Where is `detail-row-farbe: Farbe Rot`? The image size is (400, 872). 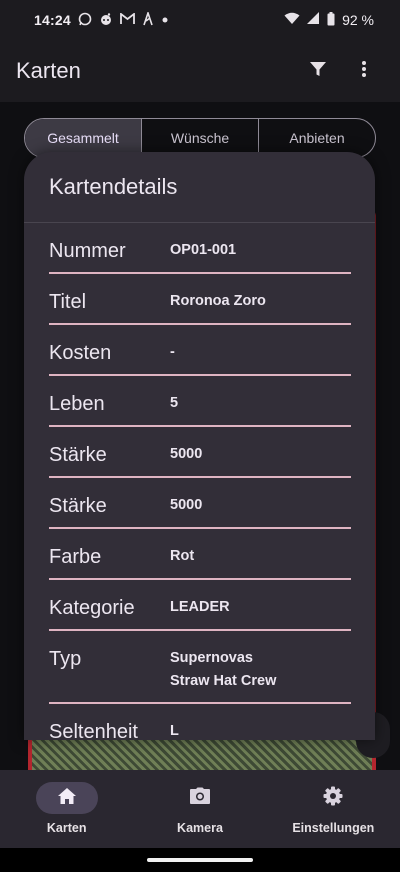 detail-row-farbe: Farbe Rot is located at coordinates (200, 554).